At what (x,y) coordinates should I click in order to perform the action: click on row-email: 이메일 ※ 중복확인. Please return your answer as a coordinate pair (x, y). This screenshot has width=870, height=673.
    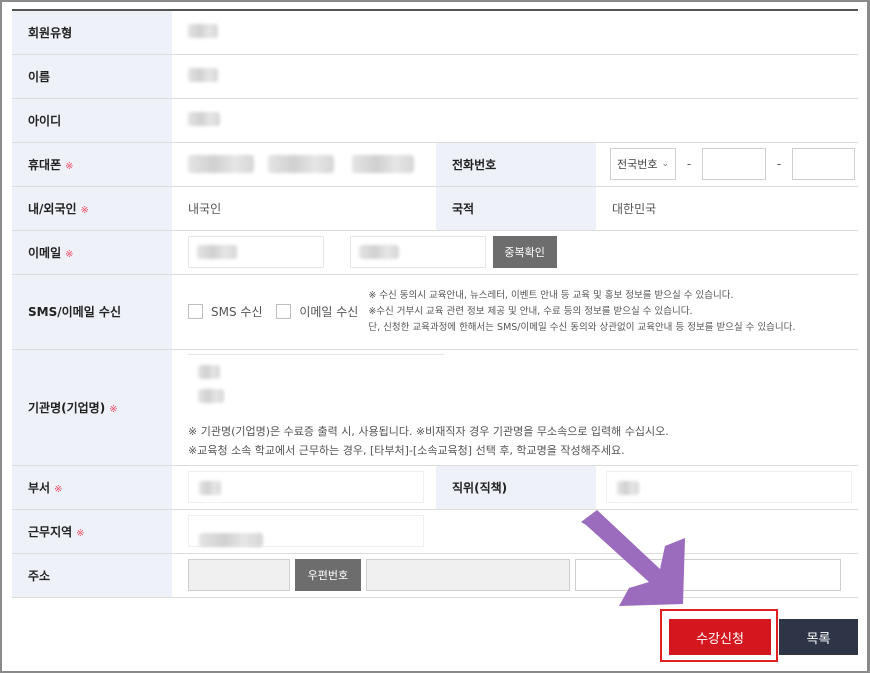
    Looking at the image, I should click on (435, 252).